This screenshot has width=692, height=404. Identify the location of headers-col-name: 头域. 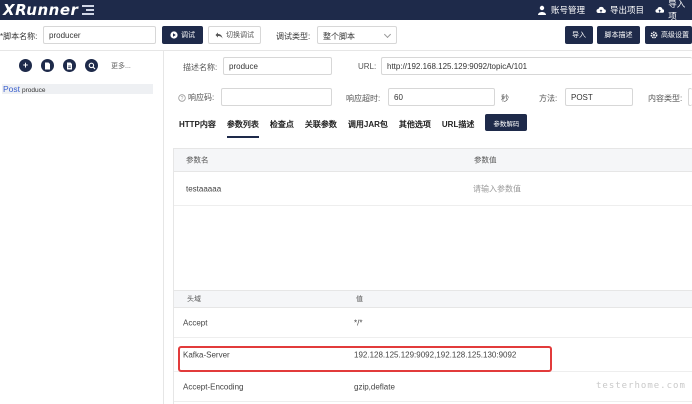
(194, 299).